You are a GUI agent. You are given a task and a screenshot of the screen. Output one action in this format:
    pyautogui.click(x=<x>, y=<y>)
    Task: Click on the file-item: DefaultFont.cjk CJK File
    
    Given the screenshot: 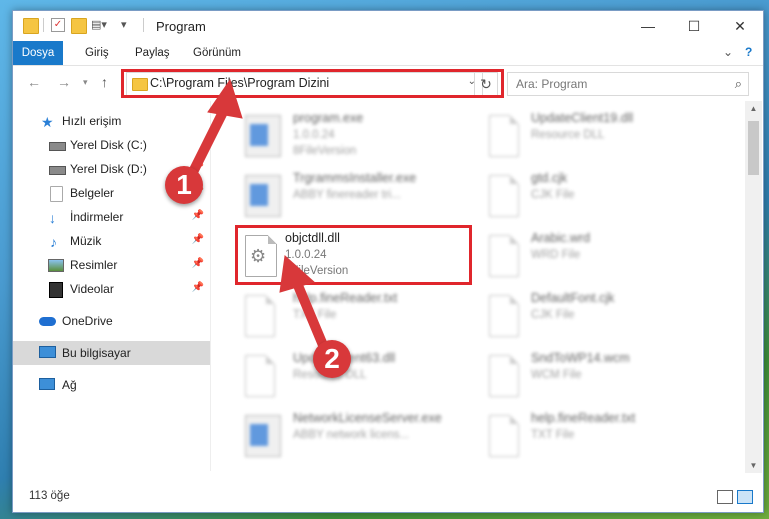 What is the action you would take?
    pyautogui.click(x=601, y=316)
    